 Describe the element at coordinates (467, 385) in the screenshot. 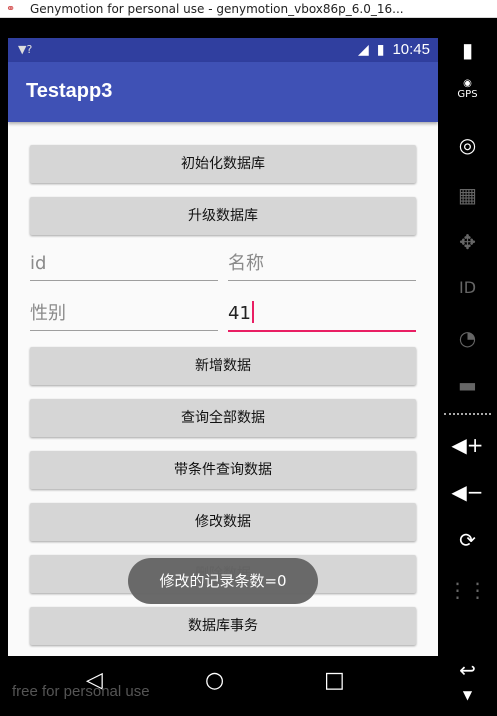

I see `sms-widget-icon: ▬` at that location.